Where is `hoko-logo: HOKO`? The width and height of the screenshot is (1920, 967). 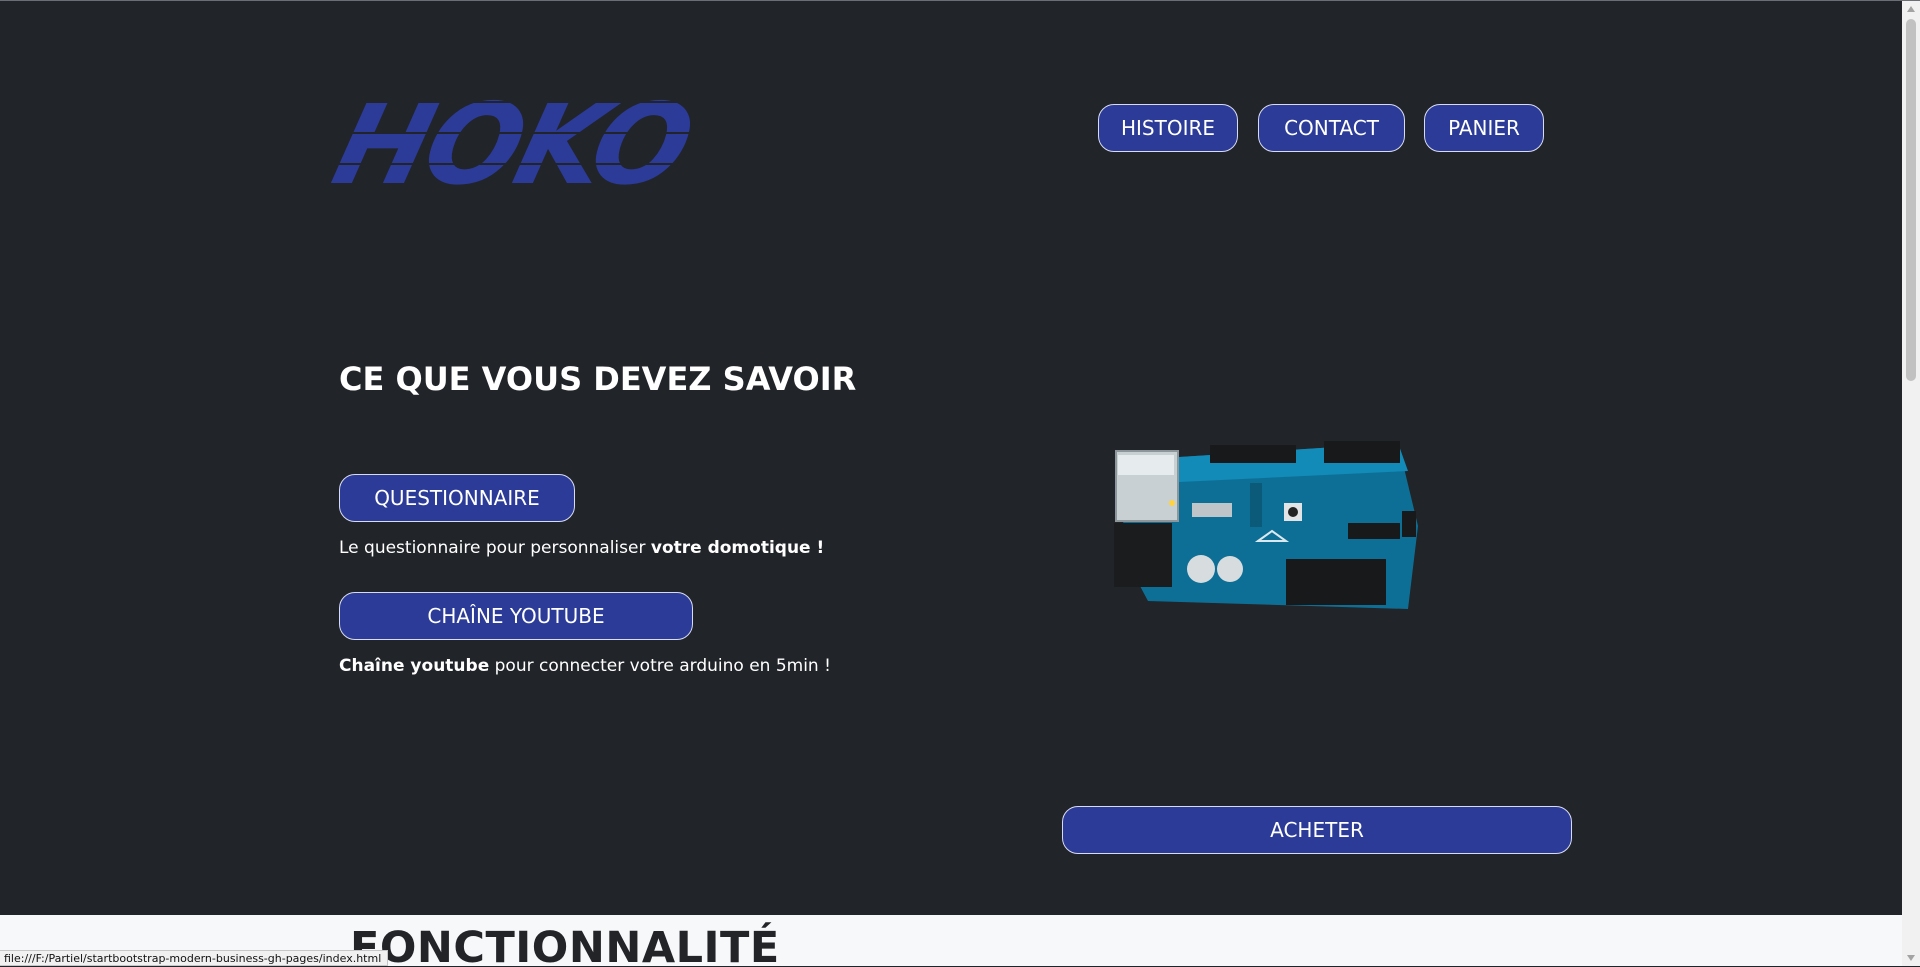 hoko-logo: HOKO is located at coordinates (512, 145).